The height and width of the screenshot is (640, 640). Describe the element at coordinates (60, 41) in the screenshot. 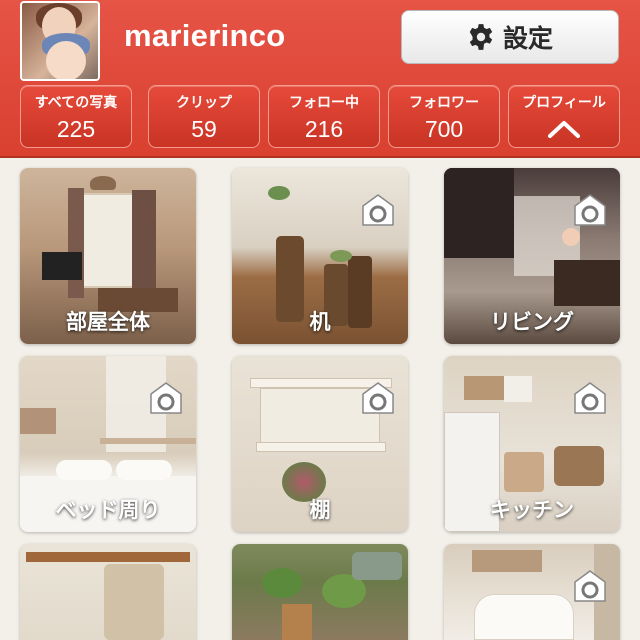

I see `avatar` at that location.